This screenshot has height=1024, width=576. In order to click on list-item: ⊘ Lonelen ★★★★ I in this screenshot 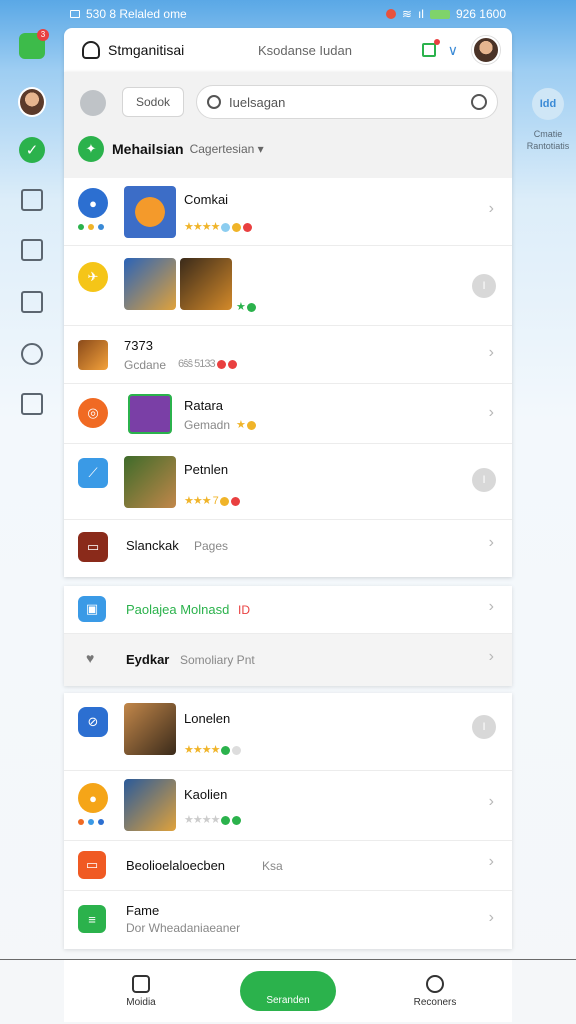, I will do `click(288, 732)`.